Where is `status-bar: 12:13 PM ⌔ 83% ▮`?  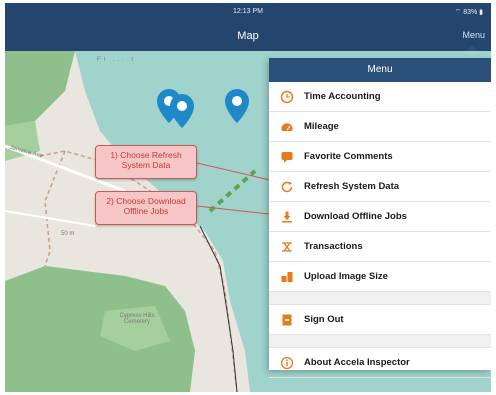
status-bar: 12:13 PM ⌔ 83% ▮ is located at coordinates (248, 12).